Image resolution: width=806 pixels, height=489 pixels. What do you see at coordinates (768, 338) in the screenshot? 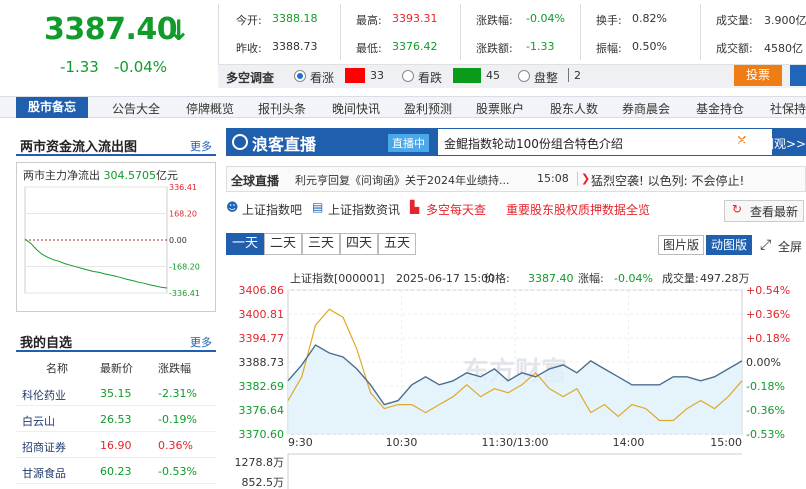
I see `y-tick-right: +0.18%` at bounding box center [768, 338].